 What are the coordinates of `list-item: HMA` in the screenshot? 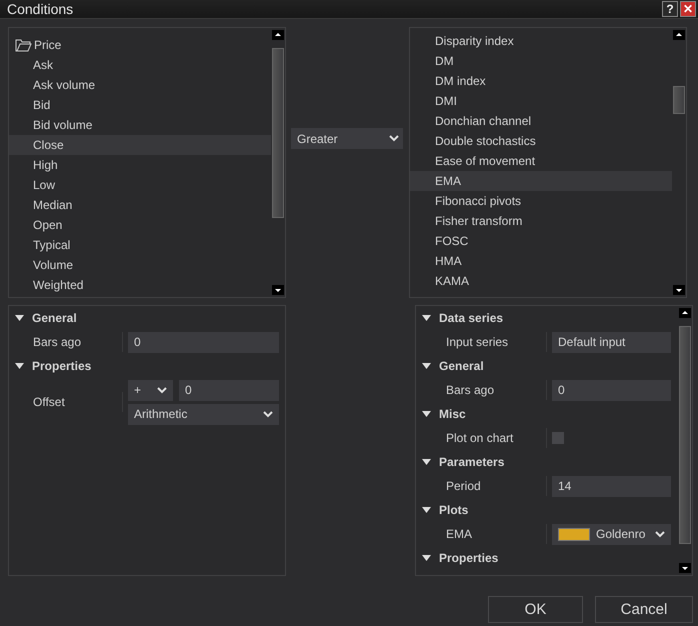 It's located at (541, 261).